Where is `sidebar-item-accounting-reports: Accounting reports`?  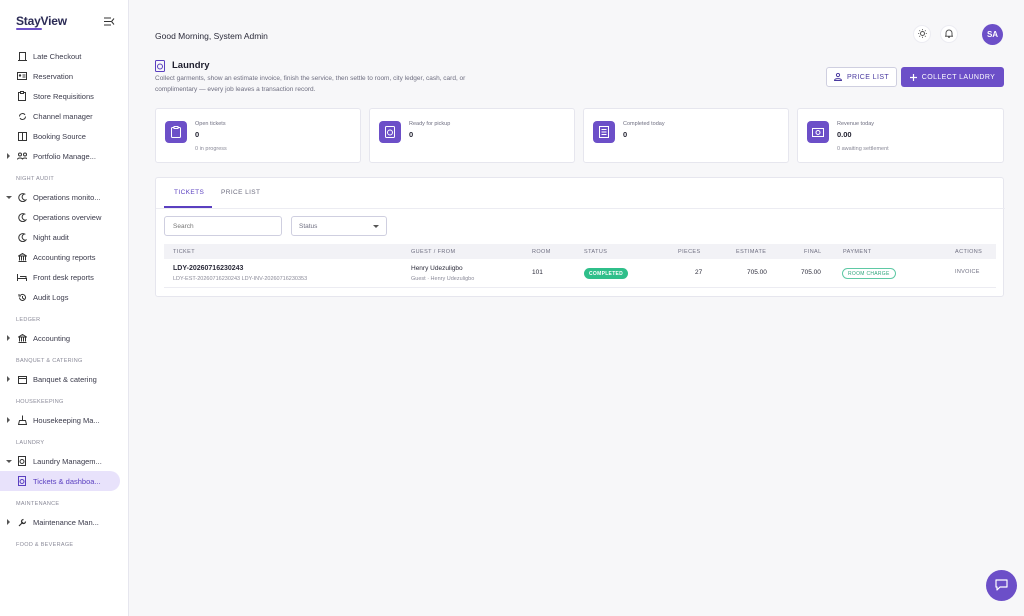 sidebar-item-accounting-reports: Accounting reports is located at coordinates (64, 257).